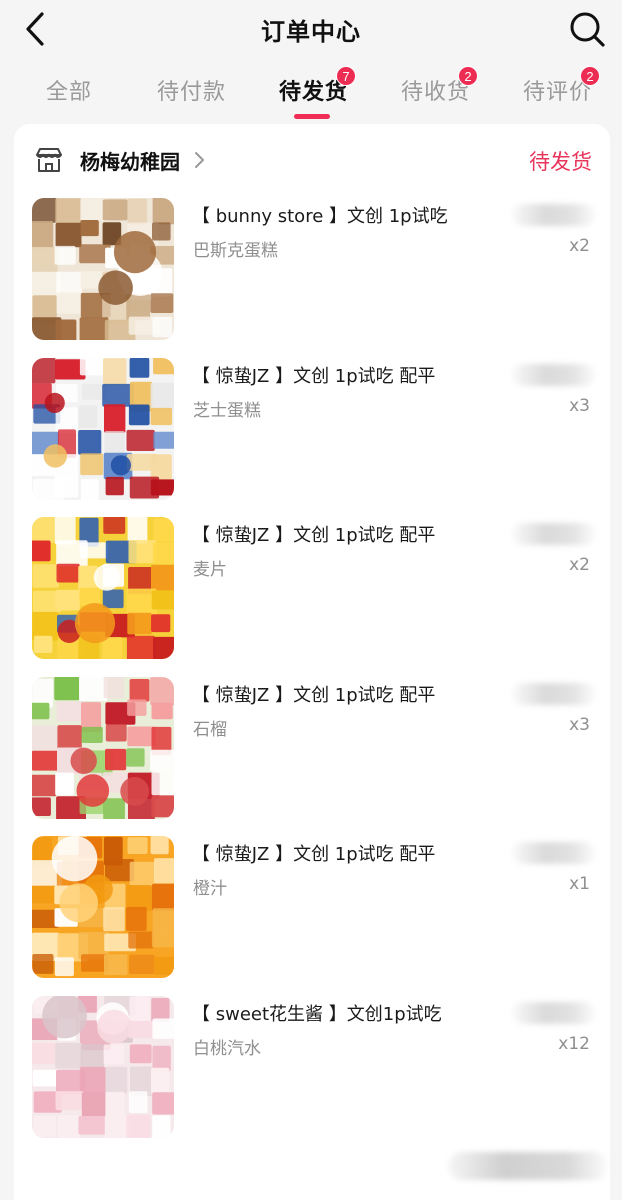 The height and width of the screenshot is (1200, 622). I want to click on shop-name: 杨梅幼稚园, so click(130, 160).